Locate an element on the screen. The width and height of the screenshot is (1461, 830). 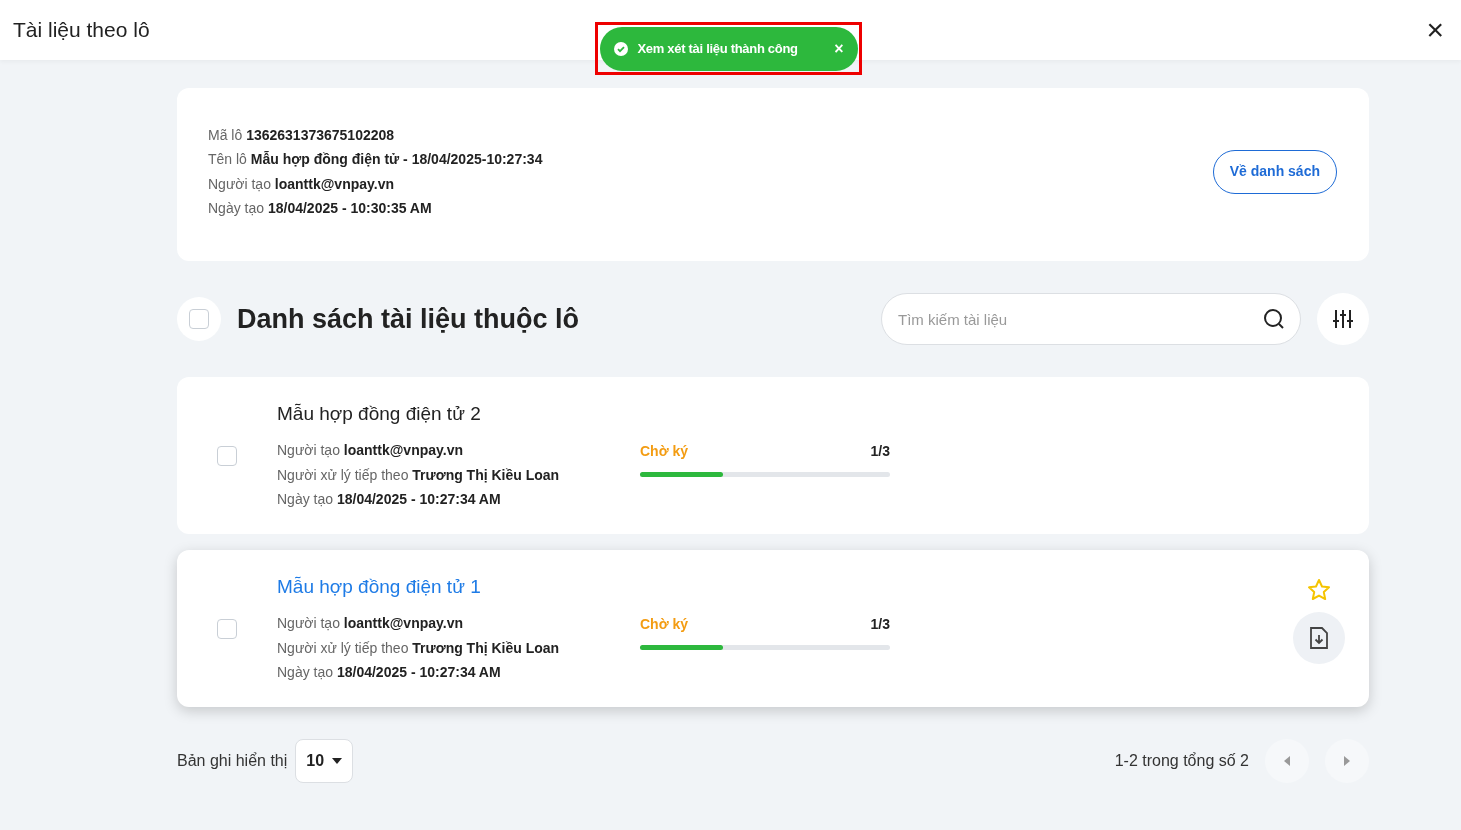
file-download-icon is located at coordinates (1319, 638).